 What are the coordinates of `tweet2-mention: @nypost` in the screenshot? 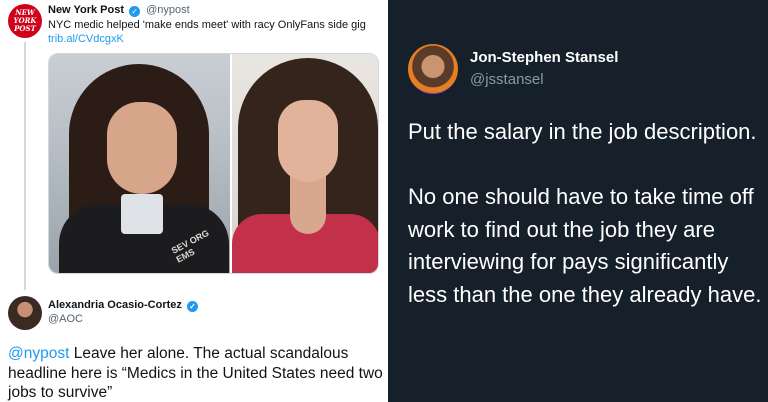 It's located at (38, 353).